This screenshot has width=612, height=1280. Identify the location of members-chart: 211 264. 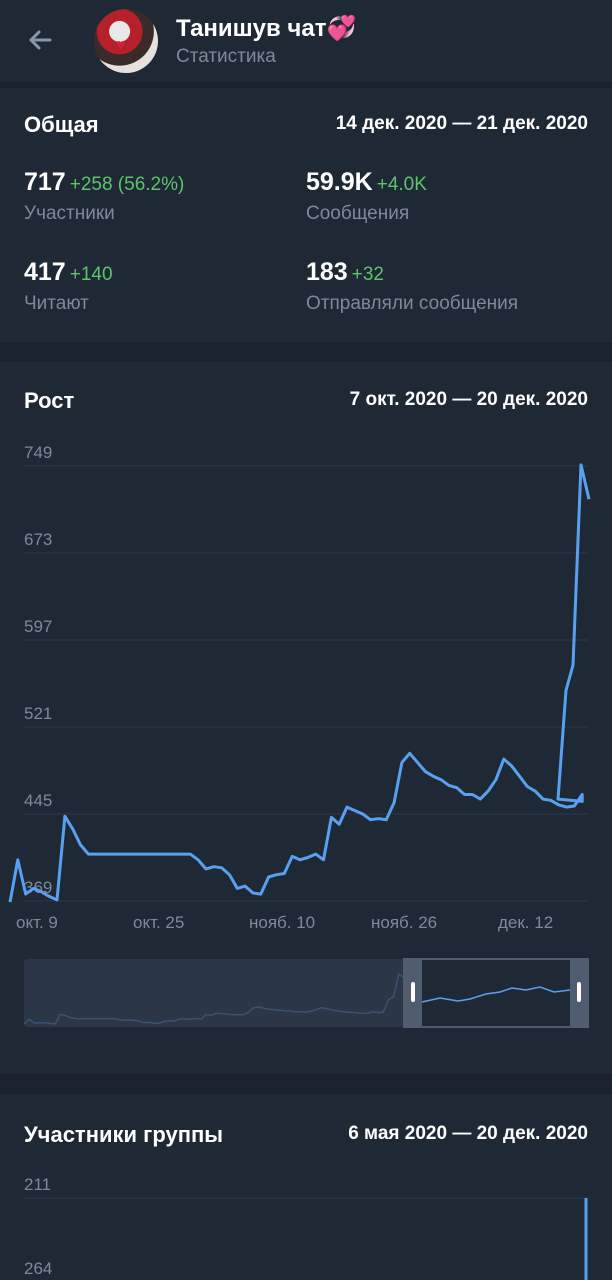
(306, 1187).